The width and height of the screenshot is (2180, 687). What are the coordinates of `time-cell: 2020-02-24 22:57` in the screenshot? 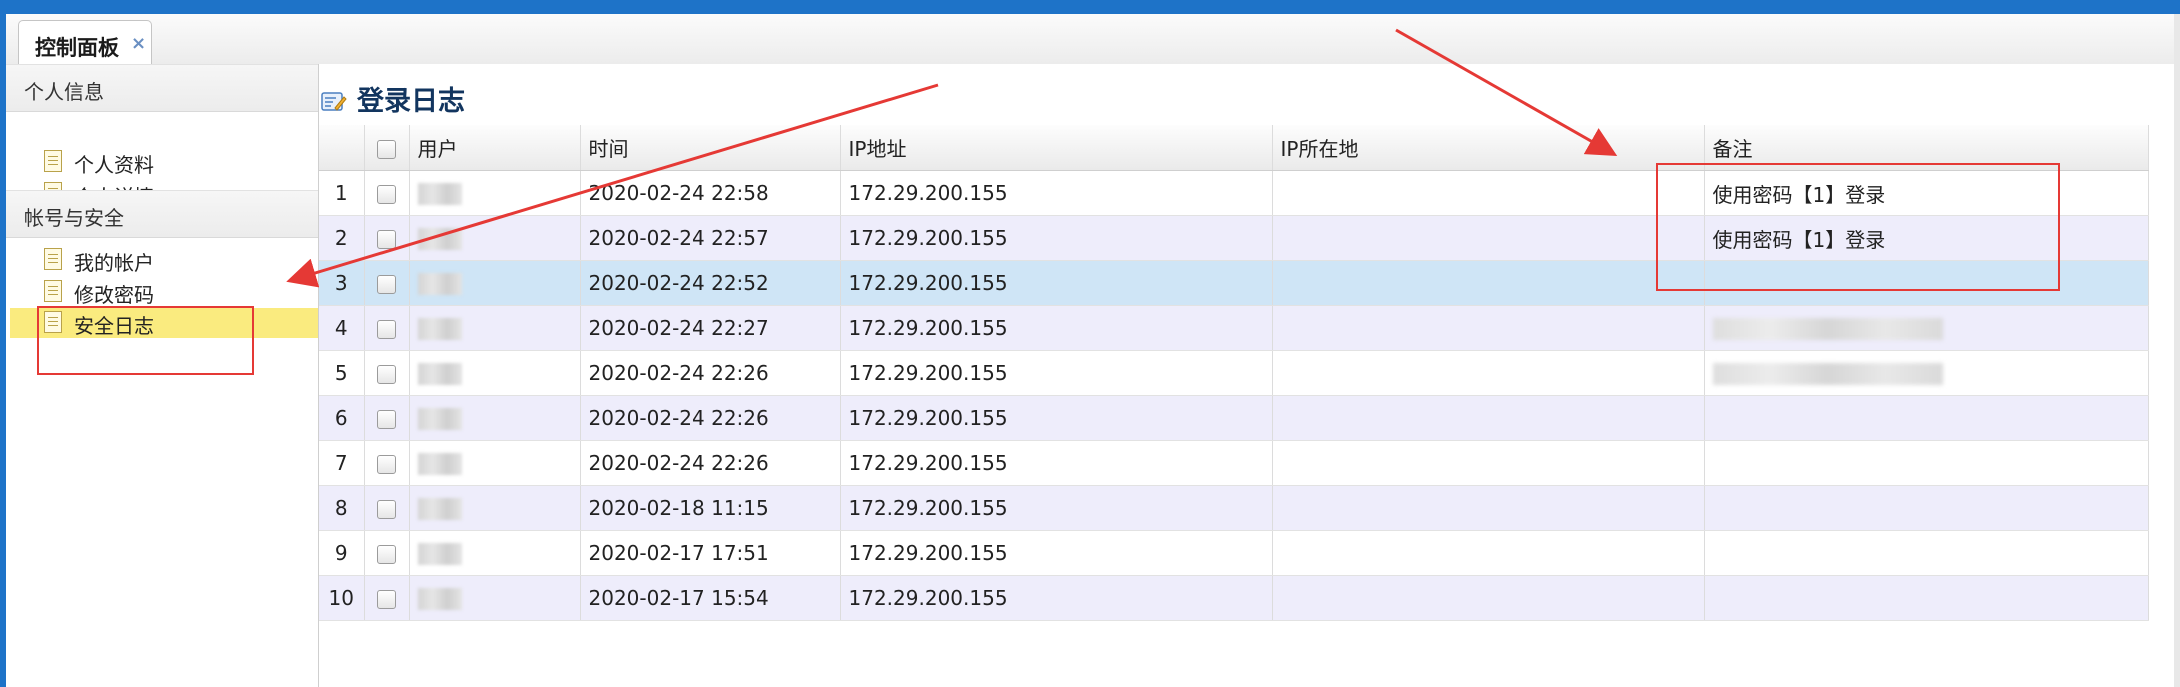 It's located at (710, 238).